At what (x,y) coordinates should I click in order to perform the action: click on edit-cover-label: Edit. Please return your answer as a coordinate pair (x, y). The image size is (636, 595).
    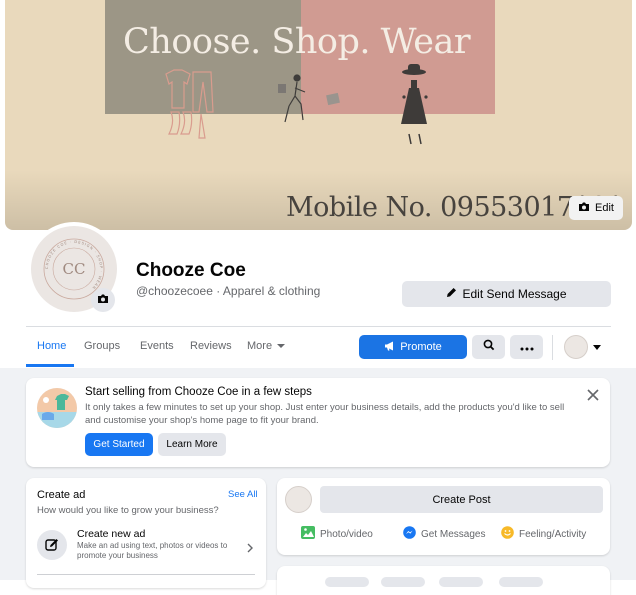
    Looking at the image, I should click on (604, 208).